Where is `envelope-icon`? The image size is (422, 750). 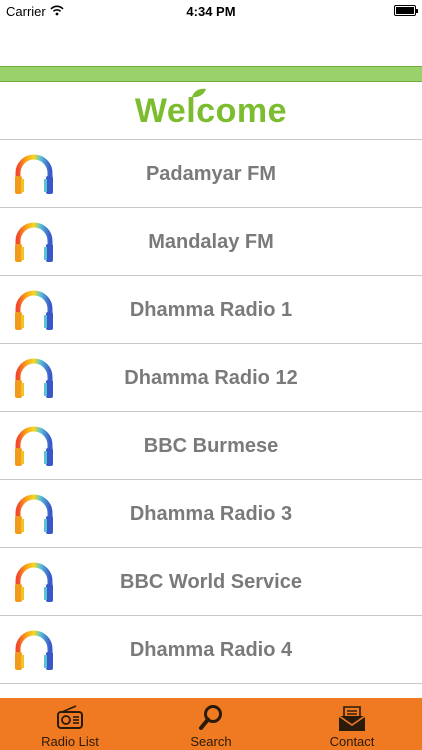 envelope-icon is located at coordinates (352, 718).